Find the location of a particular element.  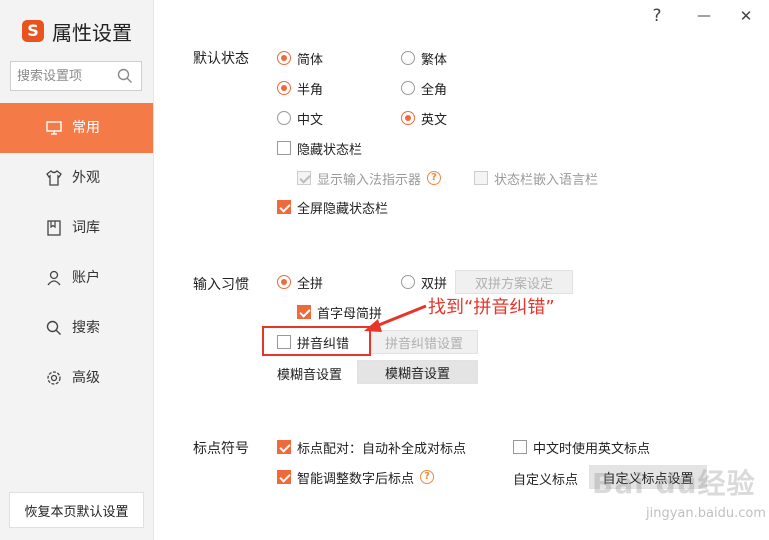

radio-label: 中文 is located at coordinates (310, 120).